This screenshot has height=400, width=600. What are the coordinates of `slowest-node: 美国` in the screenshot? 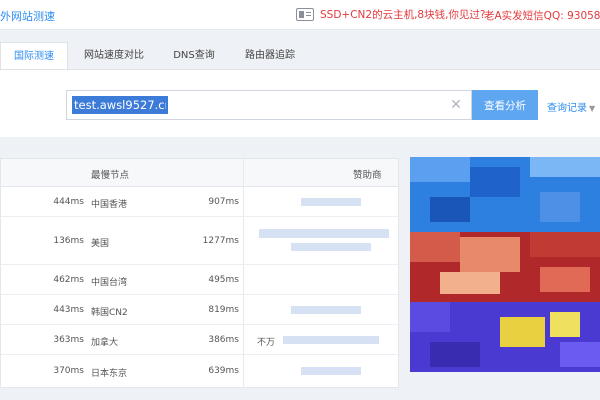 It's located at (100, 244).